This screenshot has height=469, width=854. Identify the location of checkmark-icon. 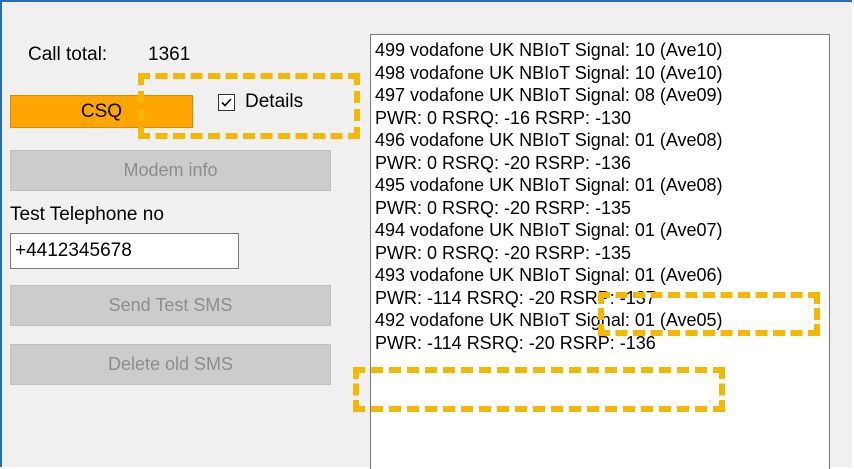
(226, 102).